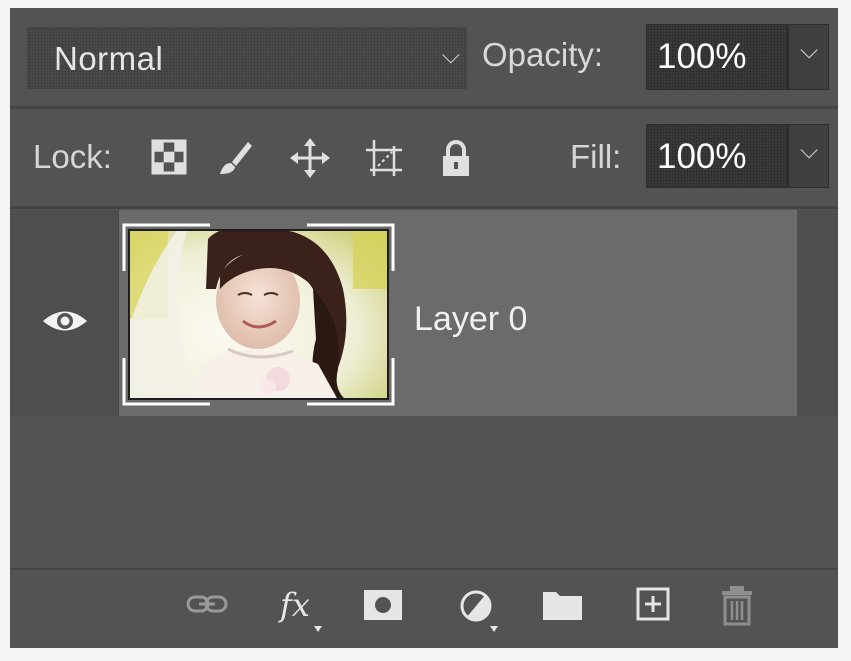 The image size is (851, 661). Describe the element at coordinates (384, 606) in the screenshot. I see `add-mask-icon` at that location.